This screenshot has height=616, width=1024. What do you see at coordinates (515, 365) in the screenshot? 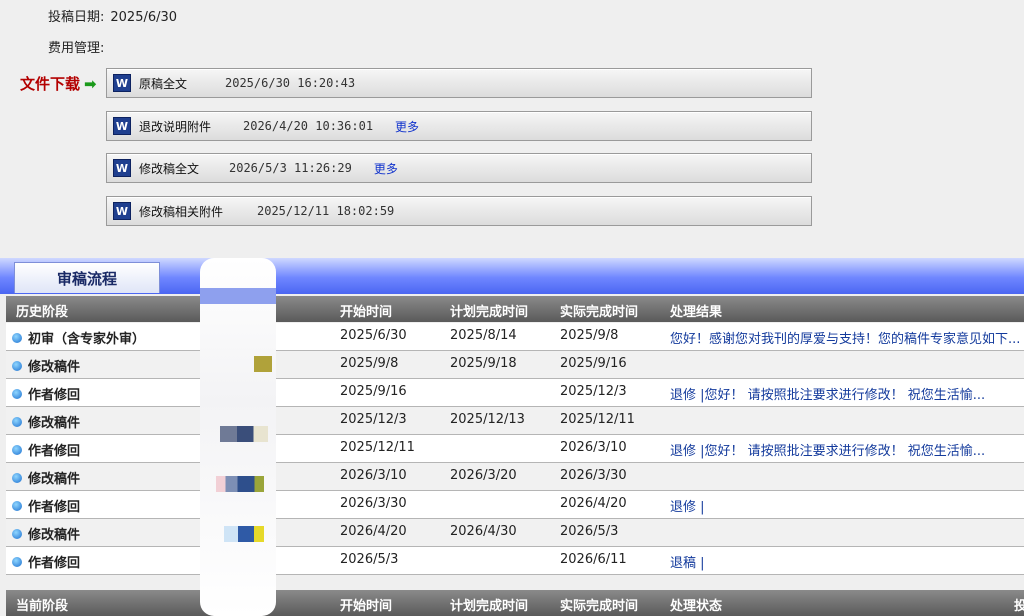
I see `table-row: 修改稿件 2025/9/8 2025/9/18 2025/9/16` at bounding box center [515, 365].